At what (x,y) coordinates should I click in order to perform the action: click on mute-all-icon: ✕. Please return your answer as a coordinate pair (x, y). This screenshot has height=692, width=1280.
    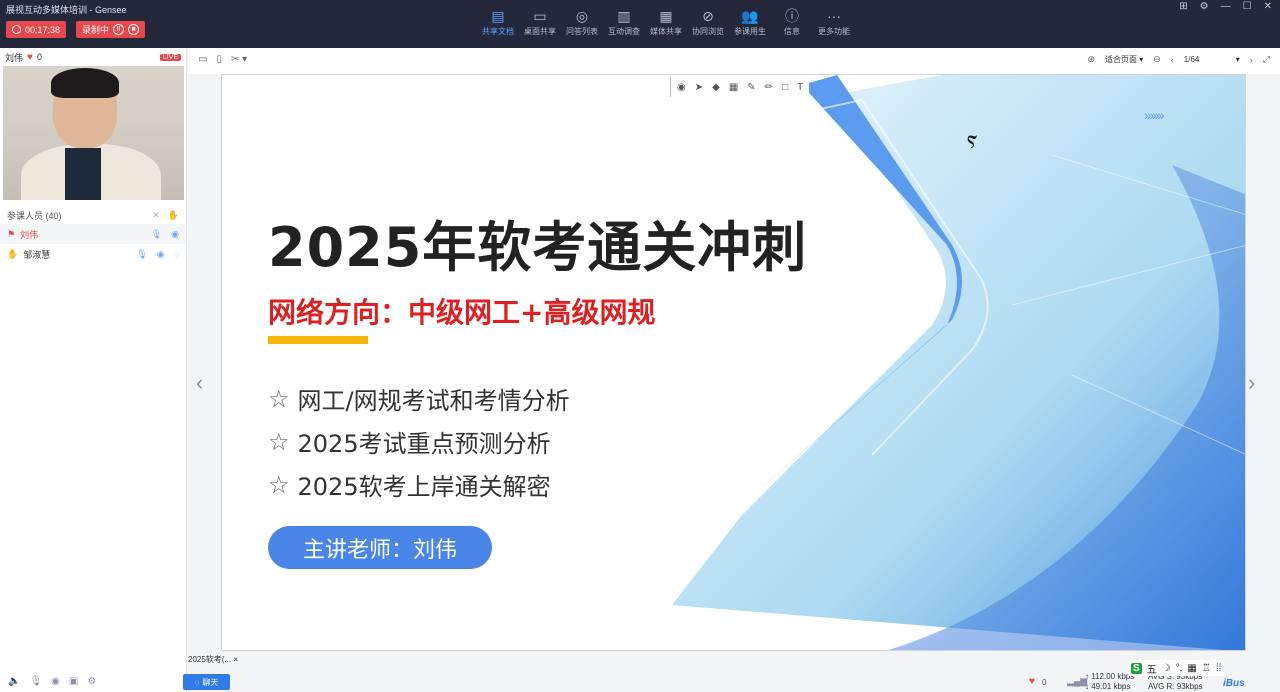
    Looking at the image, I should click on (156, 215).